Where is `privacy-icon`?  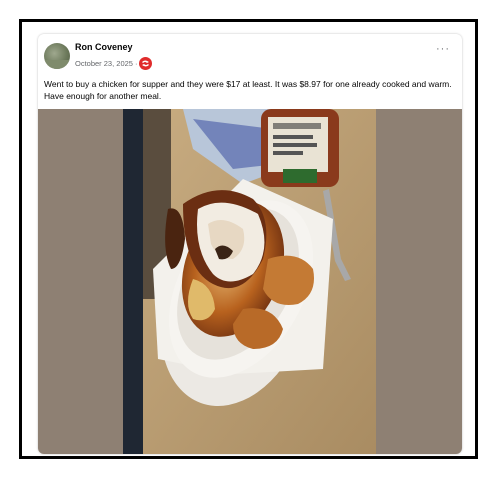
privacy-icon is located at coordinates (146, 63).